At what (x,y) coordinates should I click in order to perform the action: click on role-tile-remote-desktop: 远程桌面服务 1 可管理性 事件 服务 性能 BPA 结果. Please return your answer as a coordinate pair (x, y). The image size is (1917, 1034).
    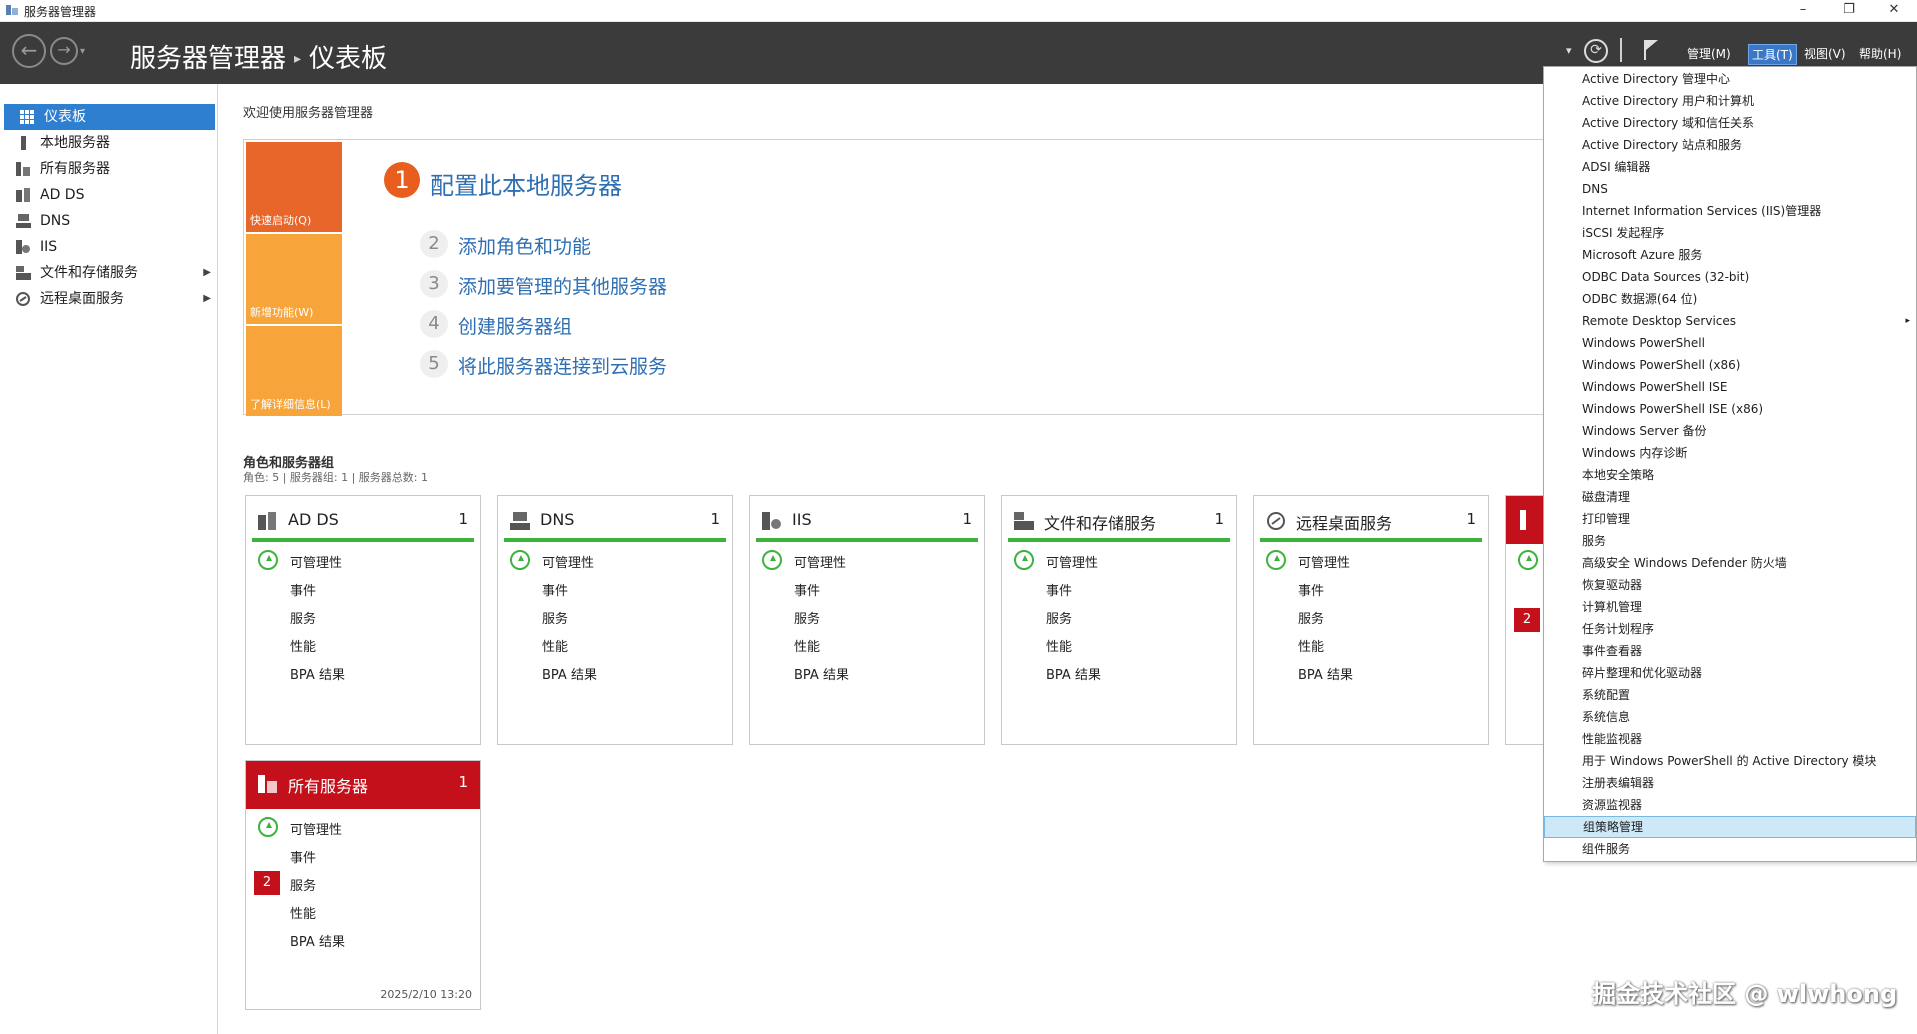
    Looking at the image, I should click on (1371, 620).